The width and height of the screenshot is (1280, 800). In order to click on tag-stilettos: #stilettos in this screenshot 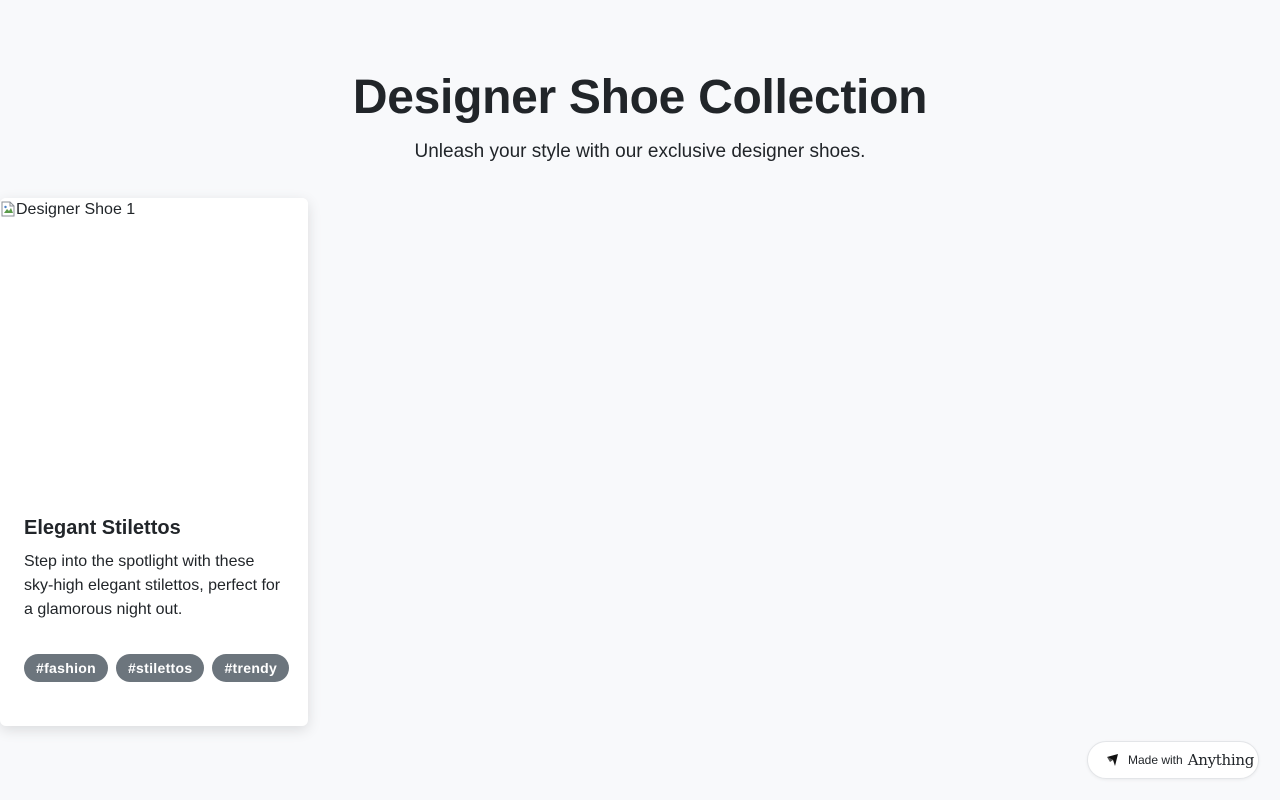, I will do `click(160, 668)`.